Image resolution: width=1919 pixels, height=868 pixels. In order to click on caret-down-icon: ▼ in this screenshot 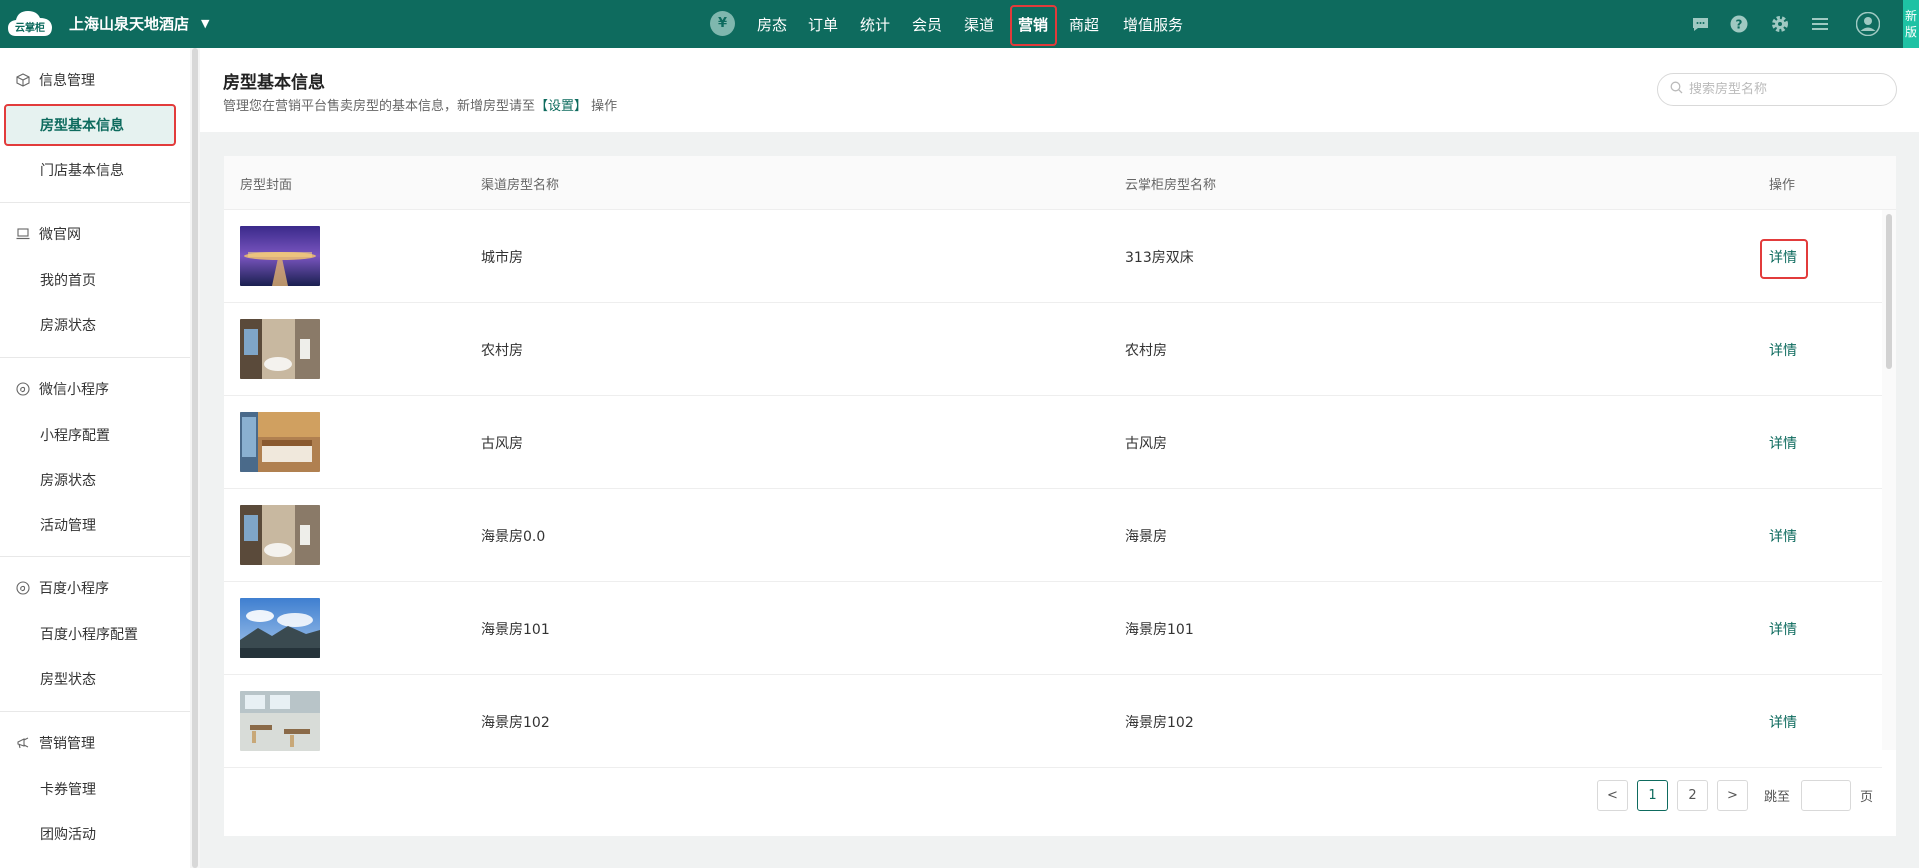, I will do `click(205, 23)`.